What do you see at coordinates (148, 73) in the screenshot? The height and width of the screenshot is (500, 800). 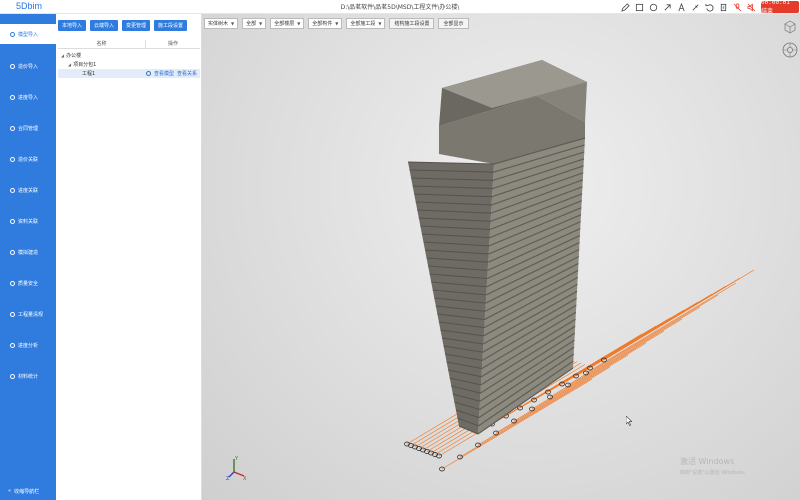 I see `view-model-icon` at bounding box center [148, 73].